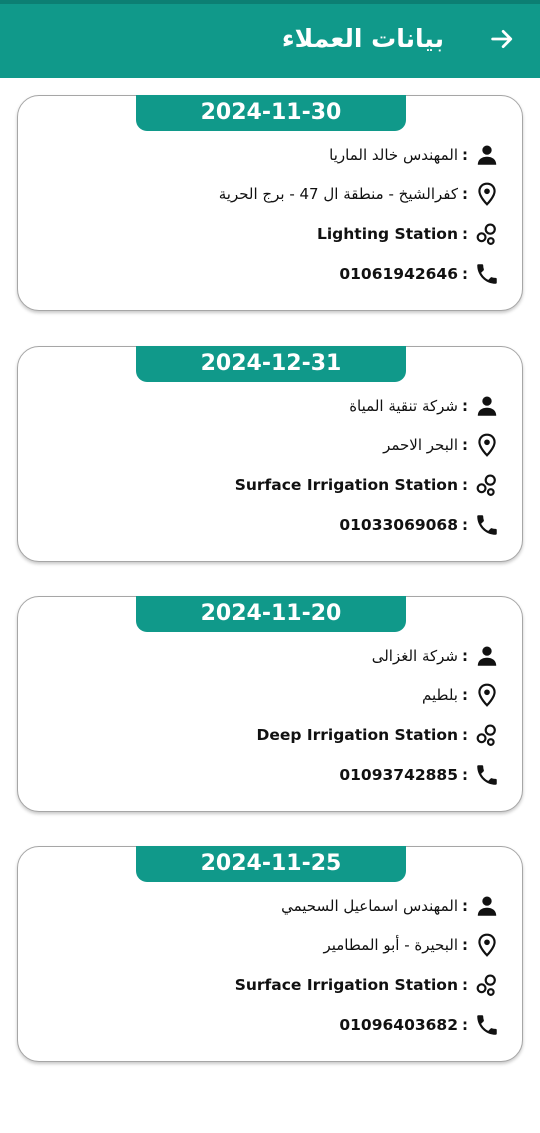 The width and height of the screenshot is (540, 1133). What do you see at coordinates (271, 864) in the screenshot?
I see `date-badge: 2024-11-25` at bounding box center [271, 864].